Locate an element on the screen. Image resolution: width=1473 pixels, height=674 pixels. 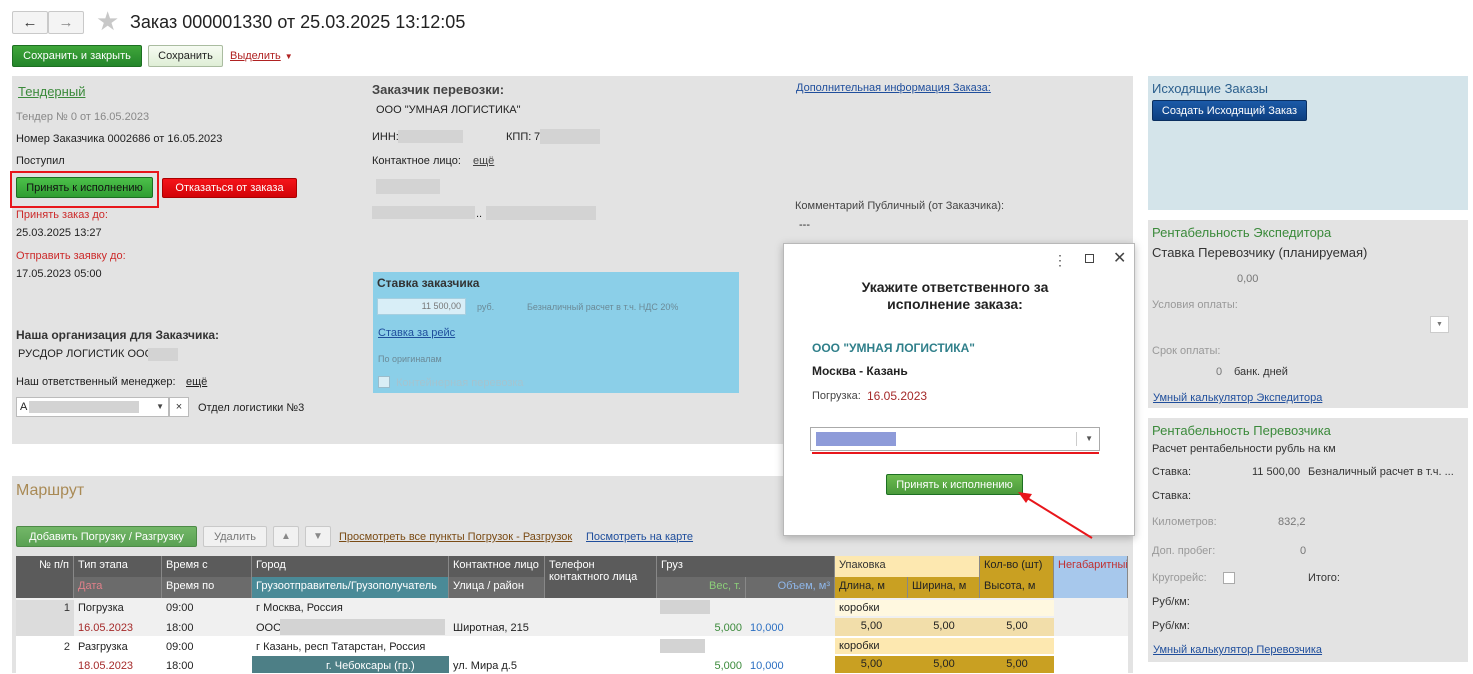
inn-label: ИНН: is located at coordinates (385, 137).